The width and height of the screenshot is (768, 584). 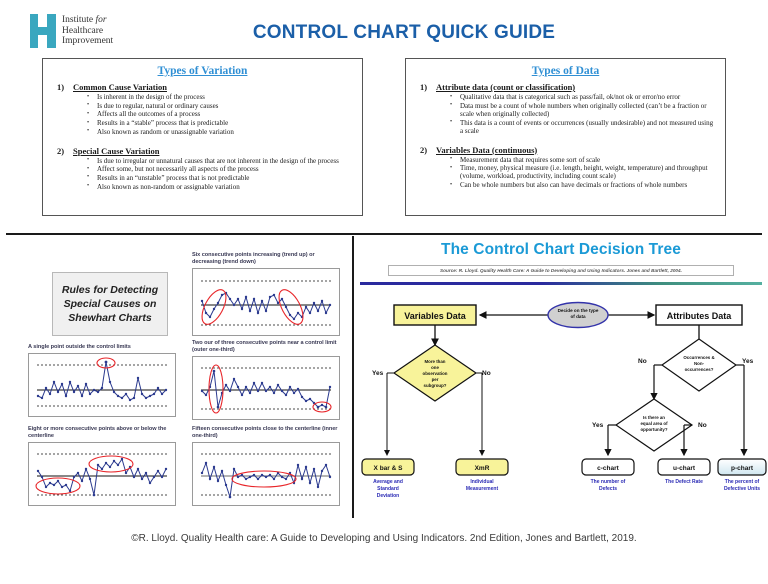 What do you see at coordinates (120, 87) in the screenshot?
I see `section-heading: Common Cause Variation` at bounding box center [120, 87].